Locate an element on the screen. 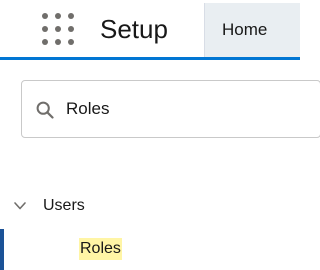  chevron-down-icon is located at coordinates (20, 206).